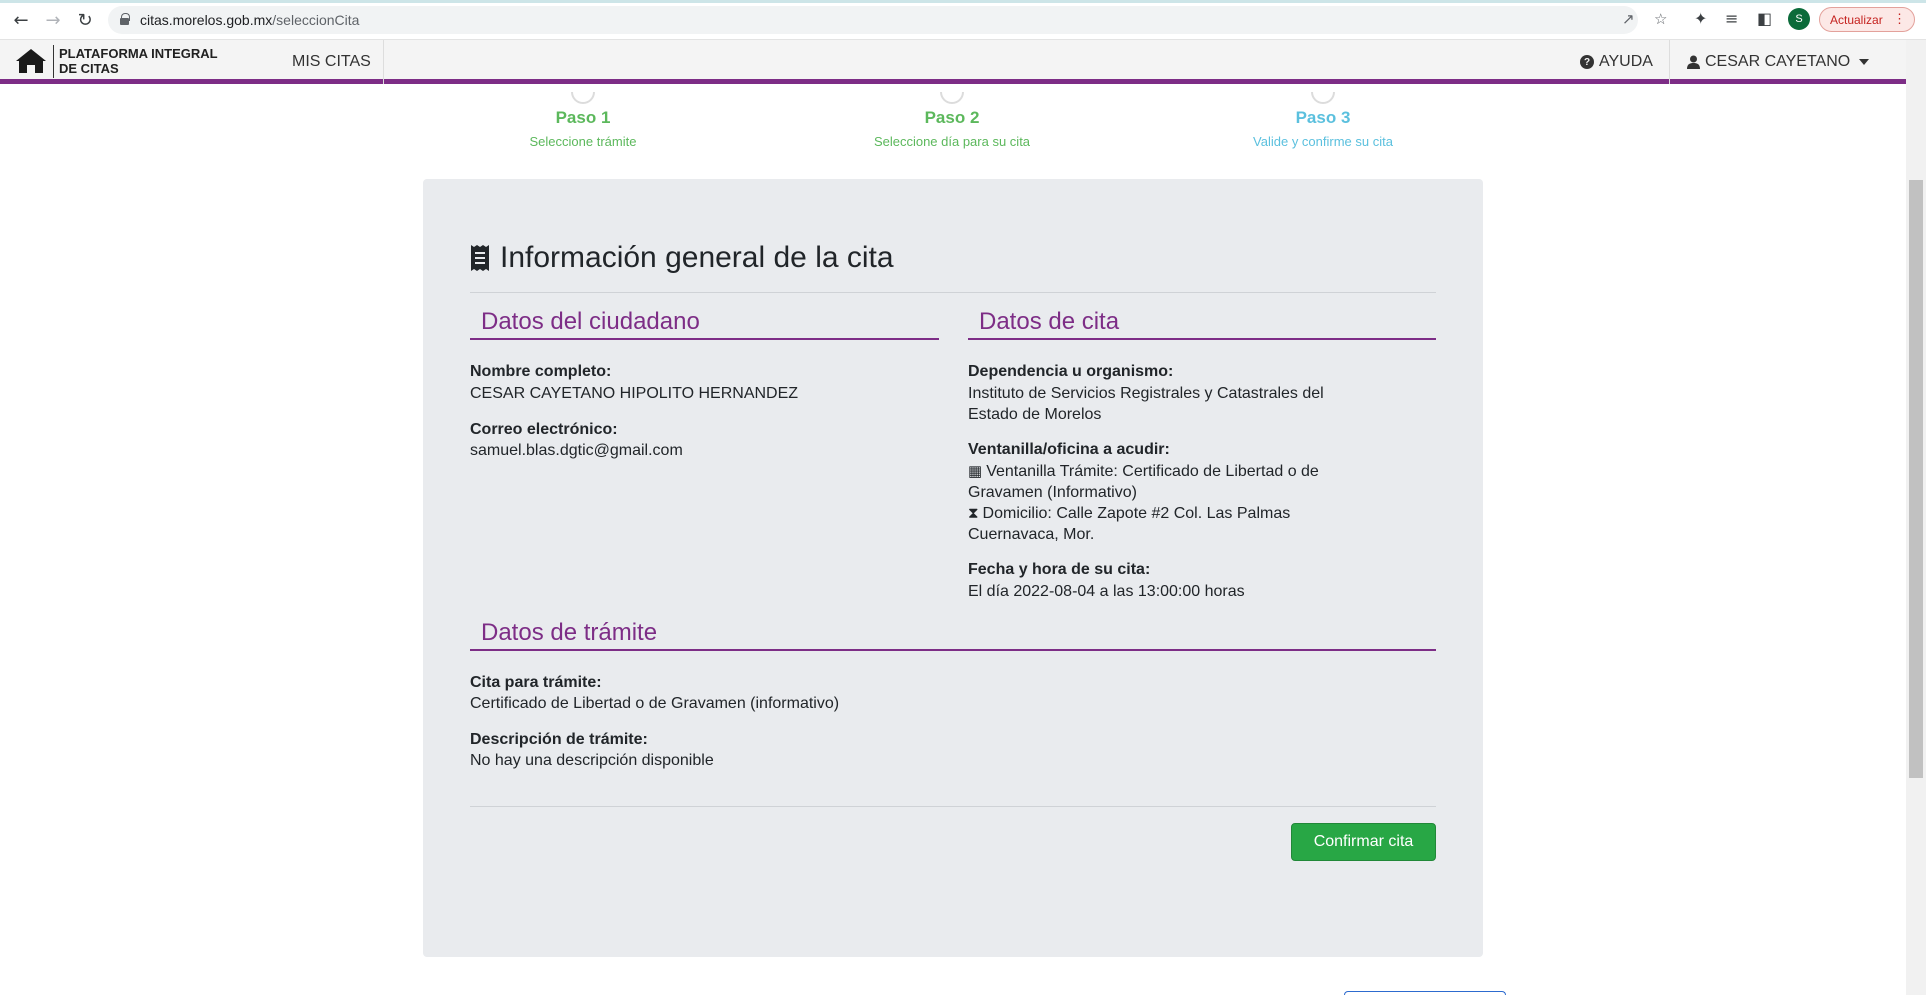 This screenshot has height=995, width=1926. Describe the element at coordinates (1916, 479) in the screenshot. I see `scrollbar-thumb` at that location.